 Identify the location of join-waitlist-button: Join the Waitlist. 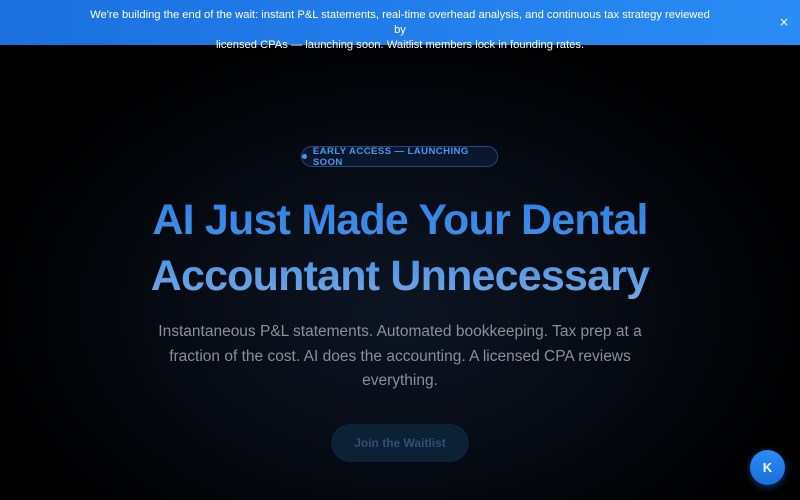
(400, 443).